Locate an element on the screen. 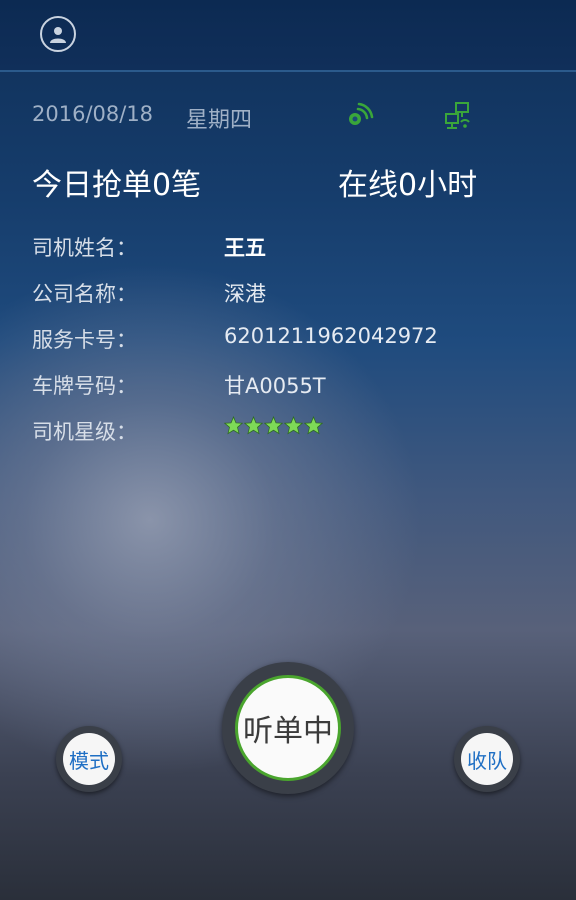 This screenshot has width=576, height=900. mode-button: 模式 is located at coordinates (89, 759).